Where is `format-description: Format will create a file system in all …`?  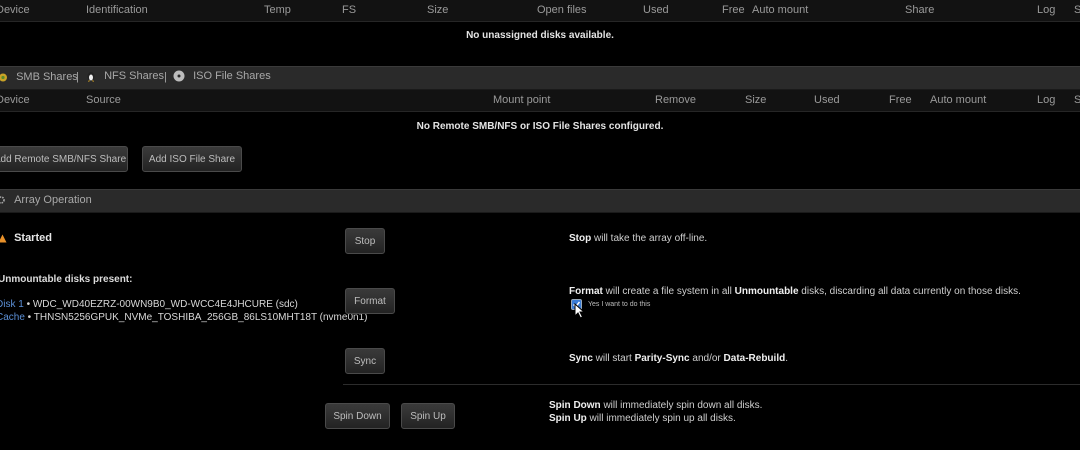 format-description: Format will create a file system in all … is located at coordinates (795, 291).